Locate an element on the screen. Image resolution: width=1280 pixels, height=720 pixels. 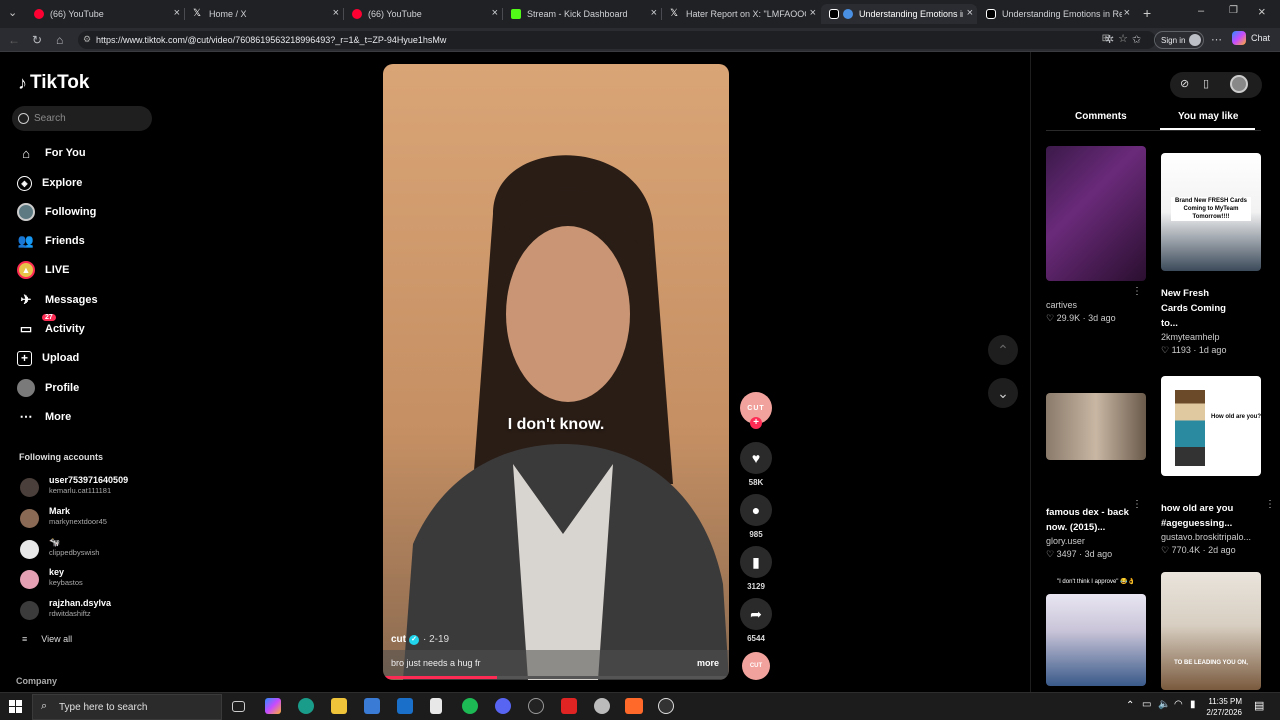
search-input: Search is located at coordinates (82, 118).